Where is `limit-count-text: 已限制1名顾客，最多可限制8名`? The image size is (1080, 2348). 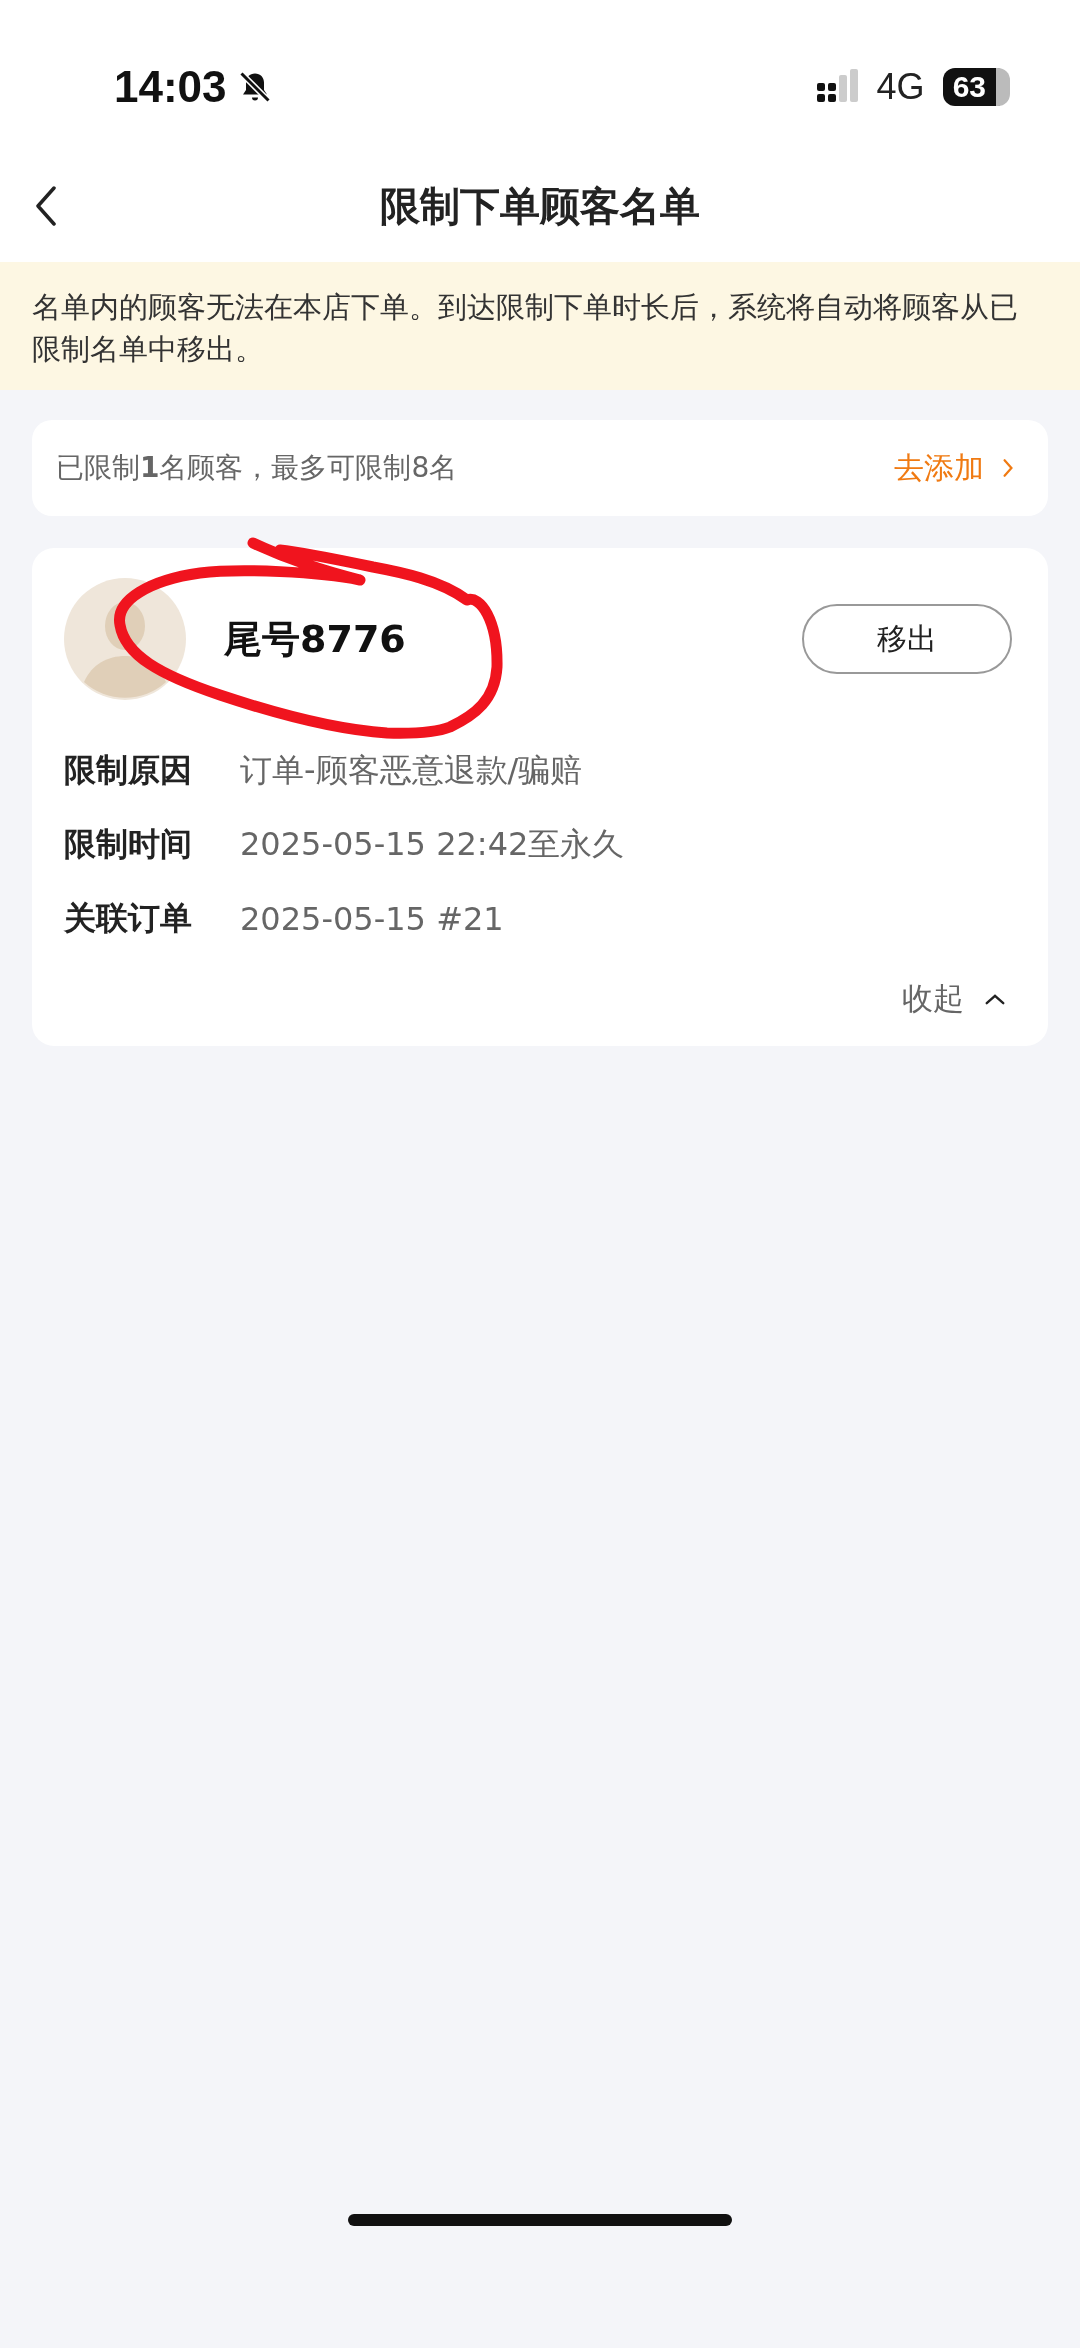
limit-count-text: 已限制1名顾客，最多可限制8名 is located at coordinates (257, 468).